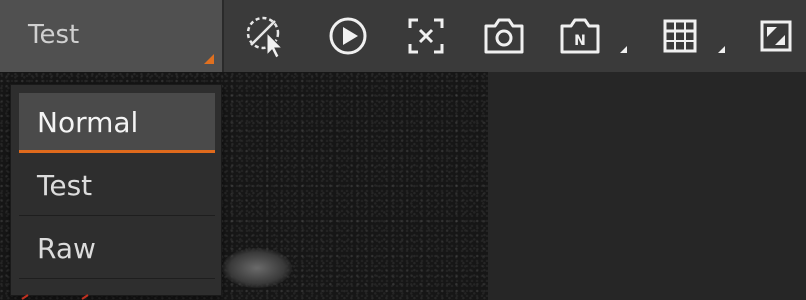 The image size is (806, 300). I want to click on camera-n-icon: N, so click(580, 36).